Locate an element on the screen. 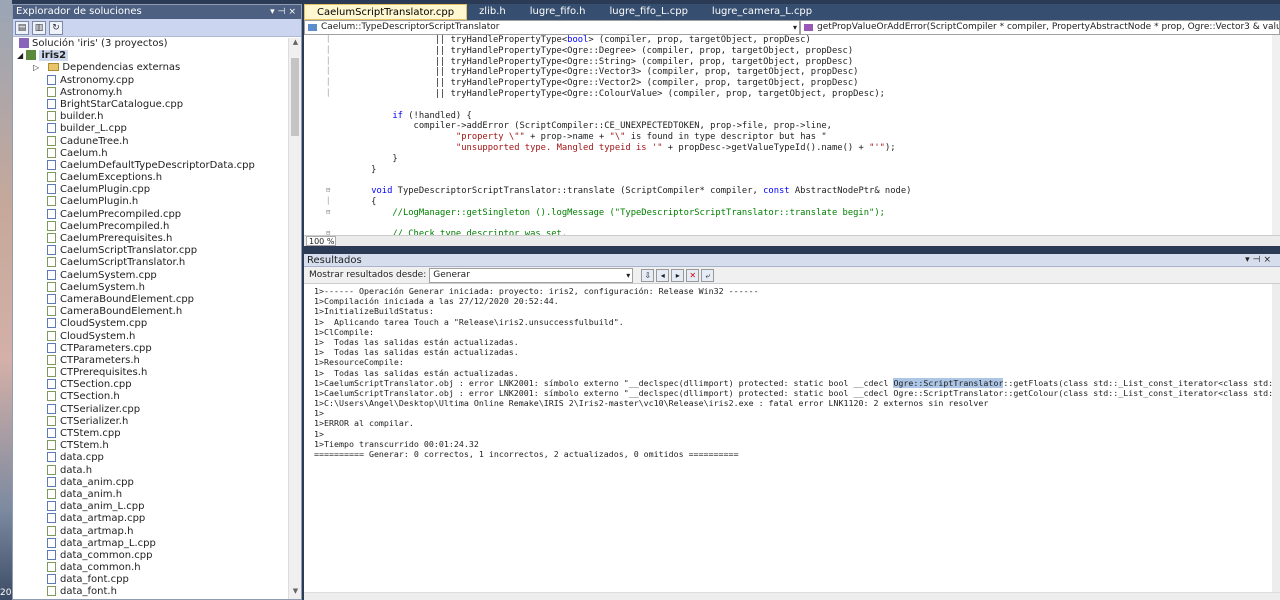  file-node: BrightStarCatalogue.cpp is located at coordinates (151, 104).